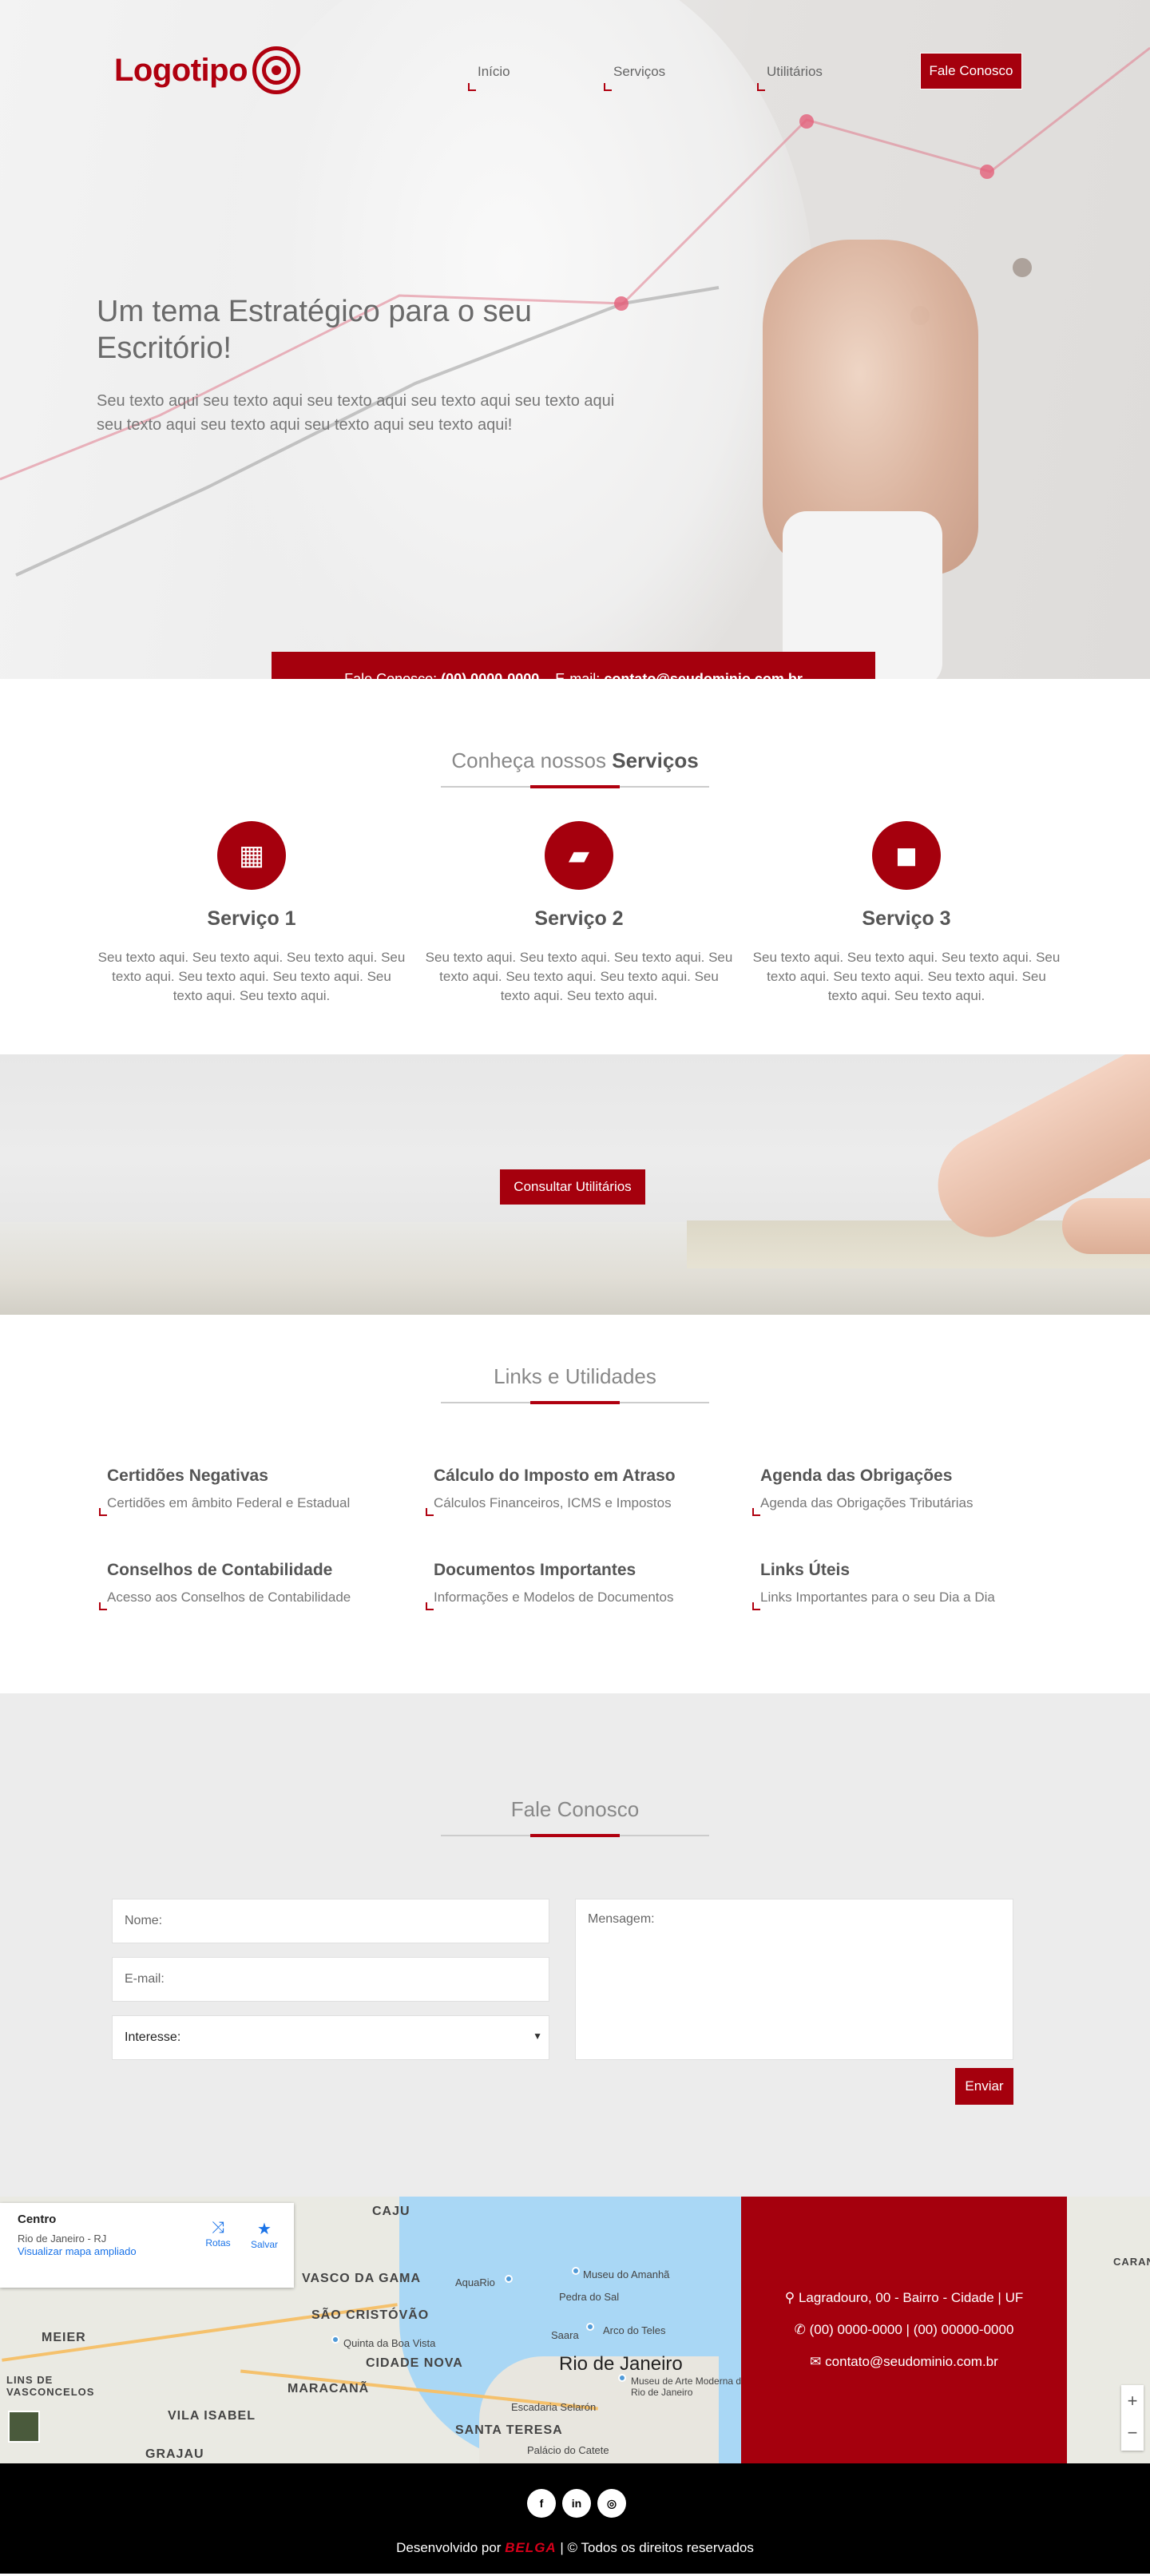 The height and width of the screenshot is (2576, 1150). I want to click on map-label: Rio de Janeiro, so click(621, 2364).